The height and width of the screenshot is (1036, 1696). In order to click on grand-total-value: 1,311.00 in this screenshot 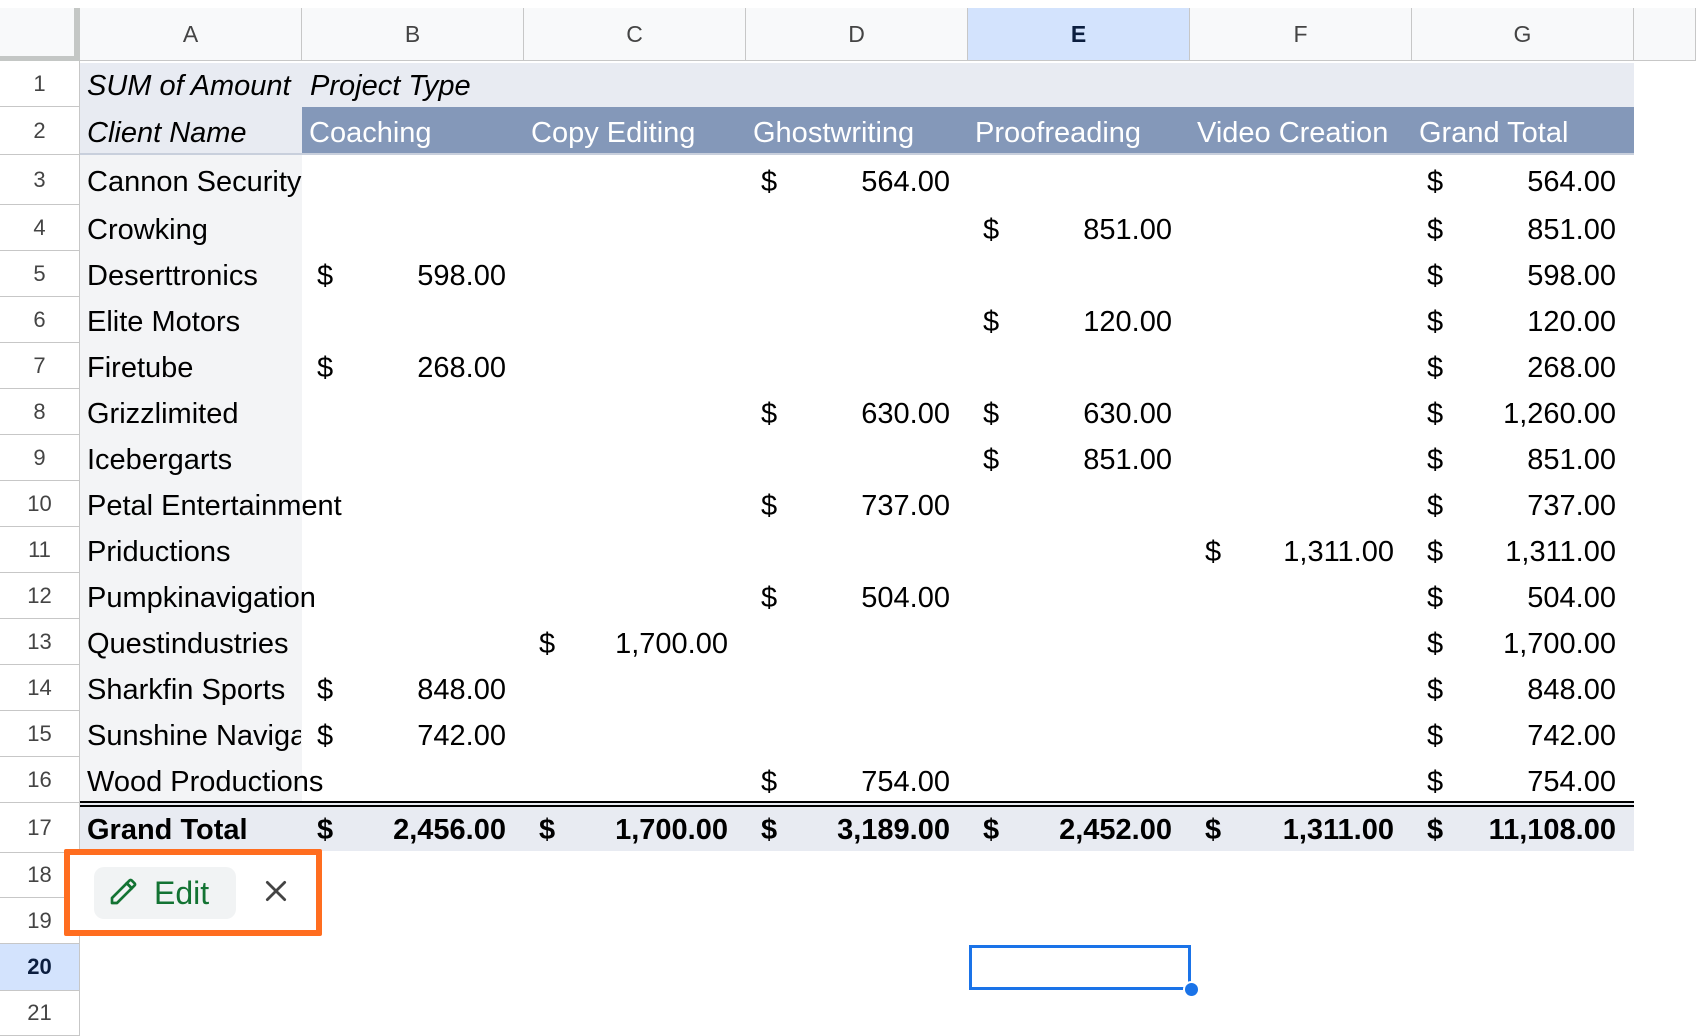, I will do `click(1338, 829)`.